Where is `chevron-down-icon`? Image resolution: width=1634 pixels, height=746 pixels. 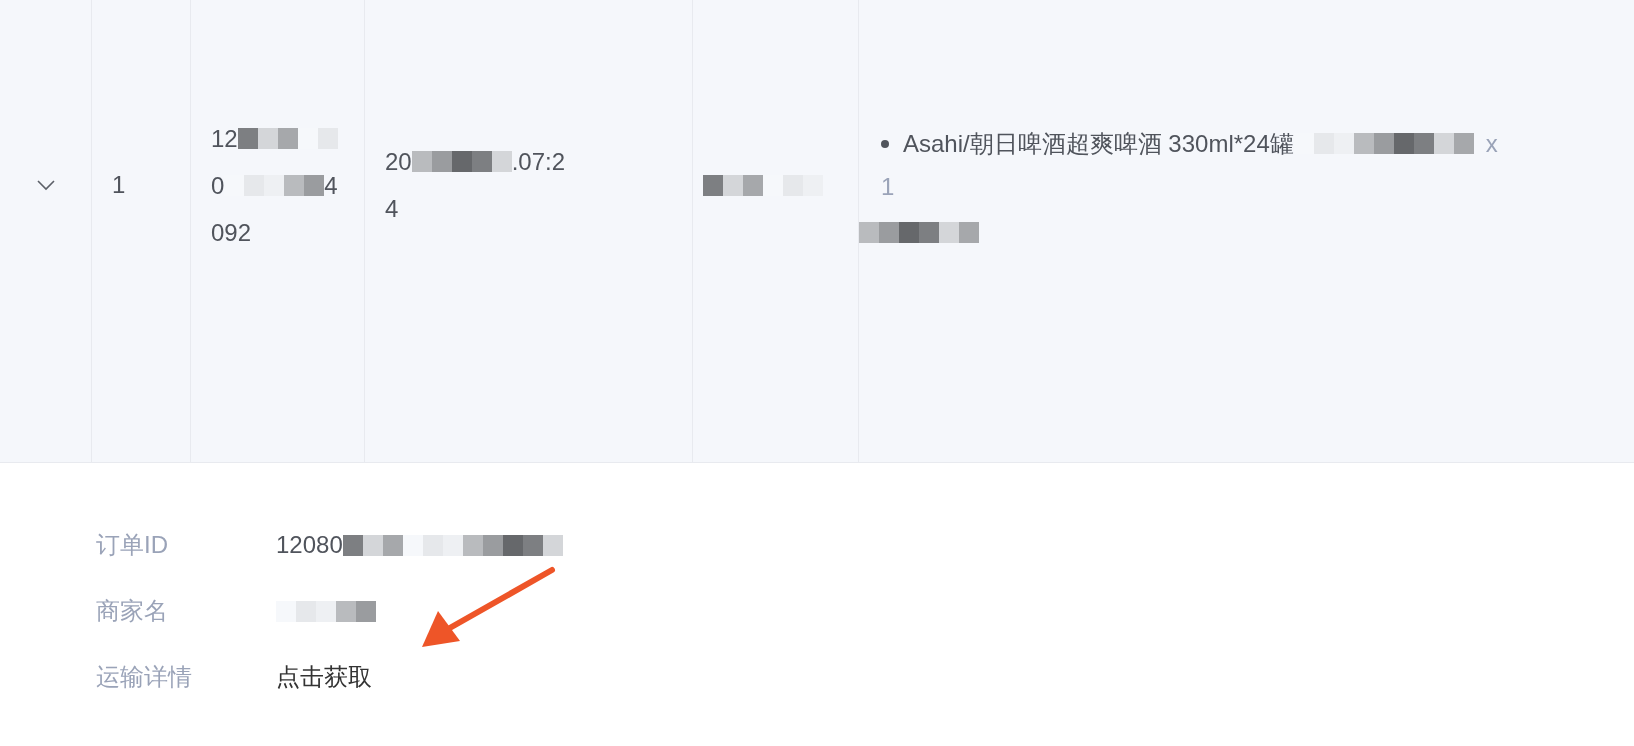 chevron-down-icon is located at coordinates (45, 185).